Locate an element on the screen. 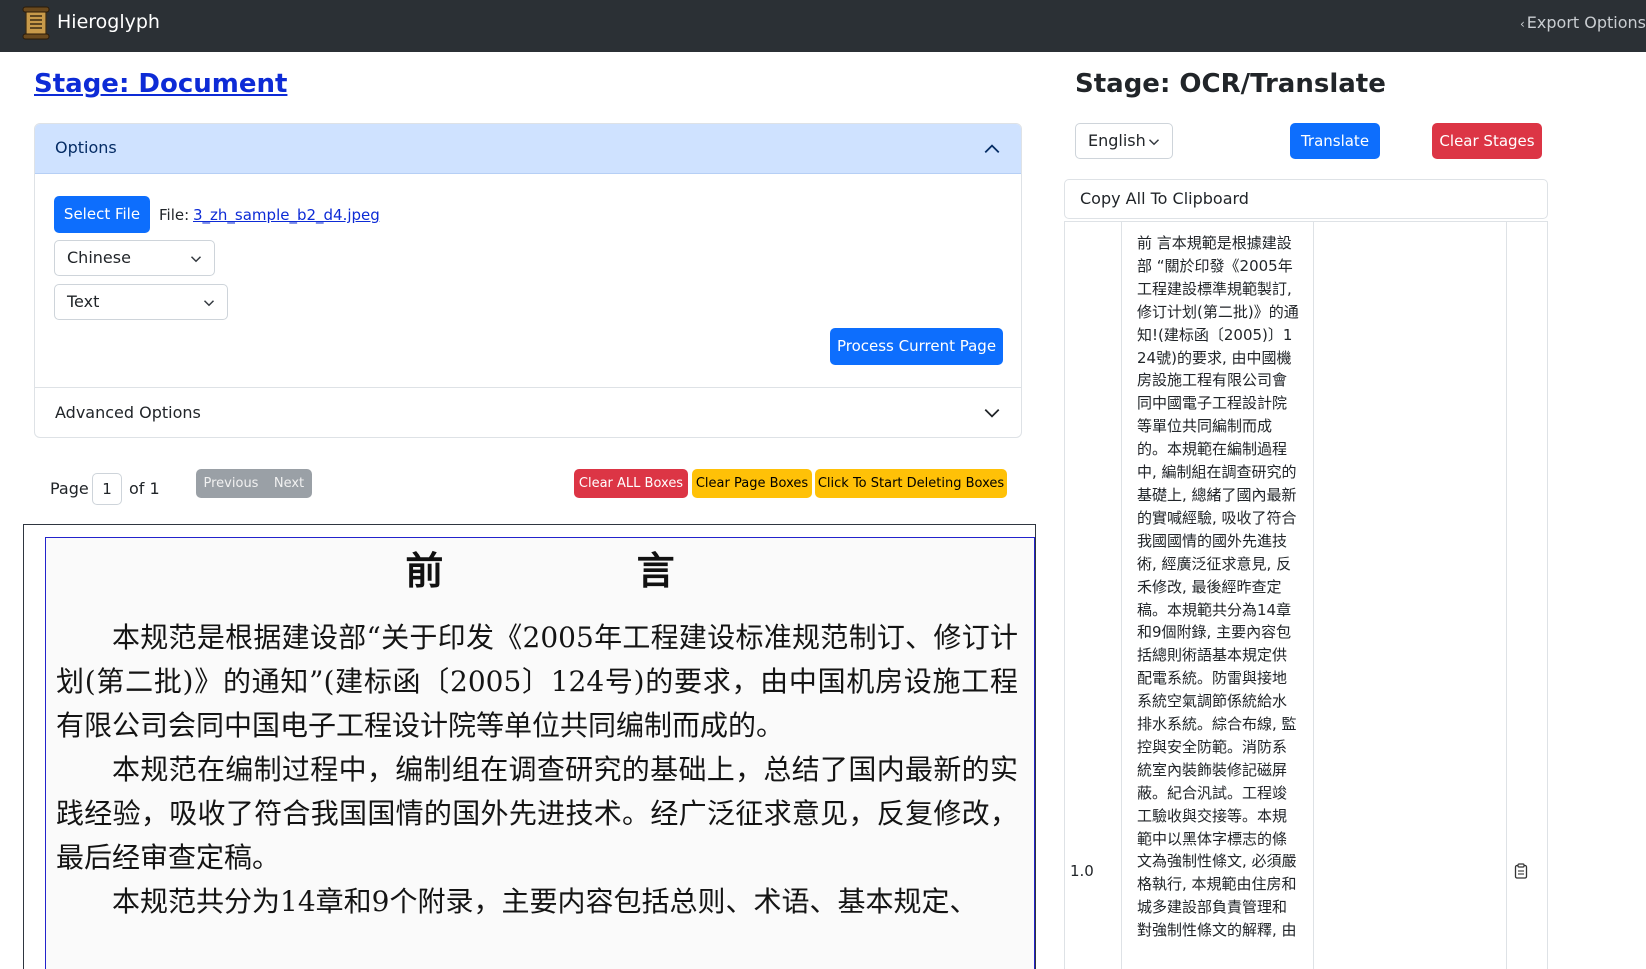  document-paragraph: 本规范共分为14章和9个附录，主要内容包括总则、术语、基本规定、 is located at coordinates (545, 901).